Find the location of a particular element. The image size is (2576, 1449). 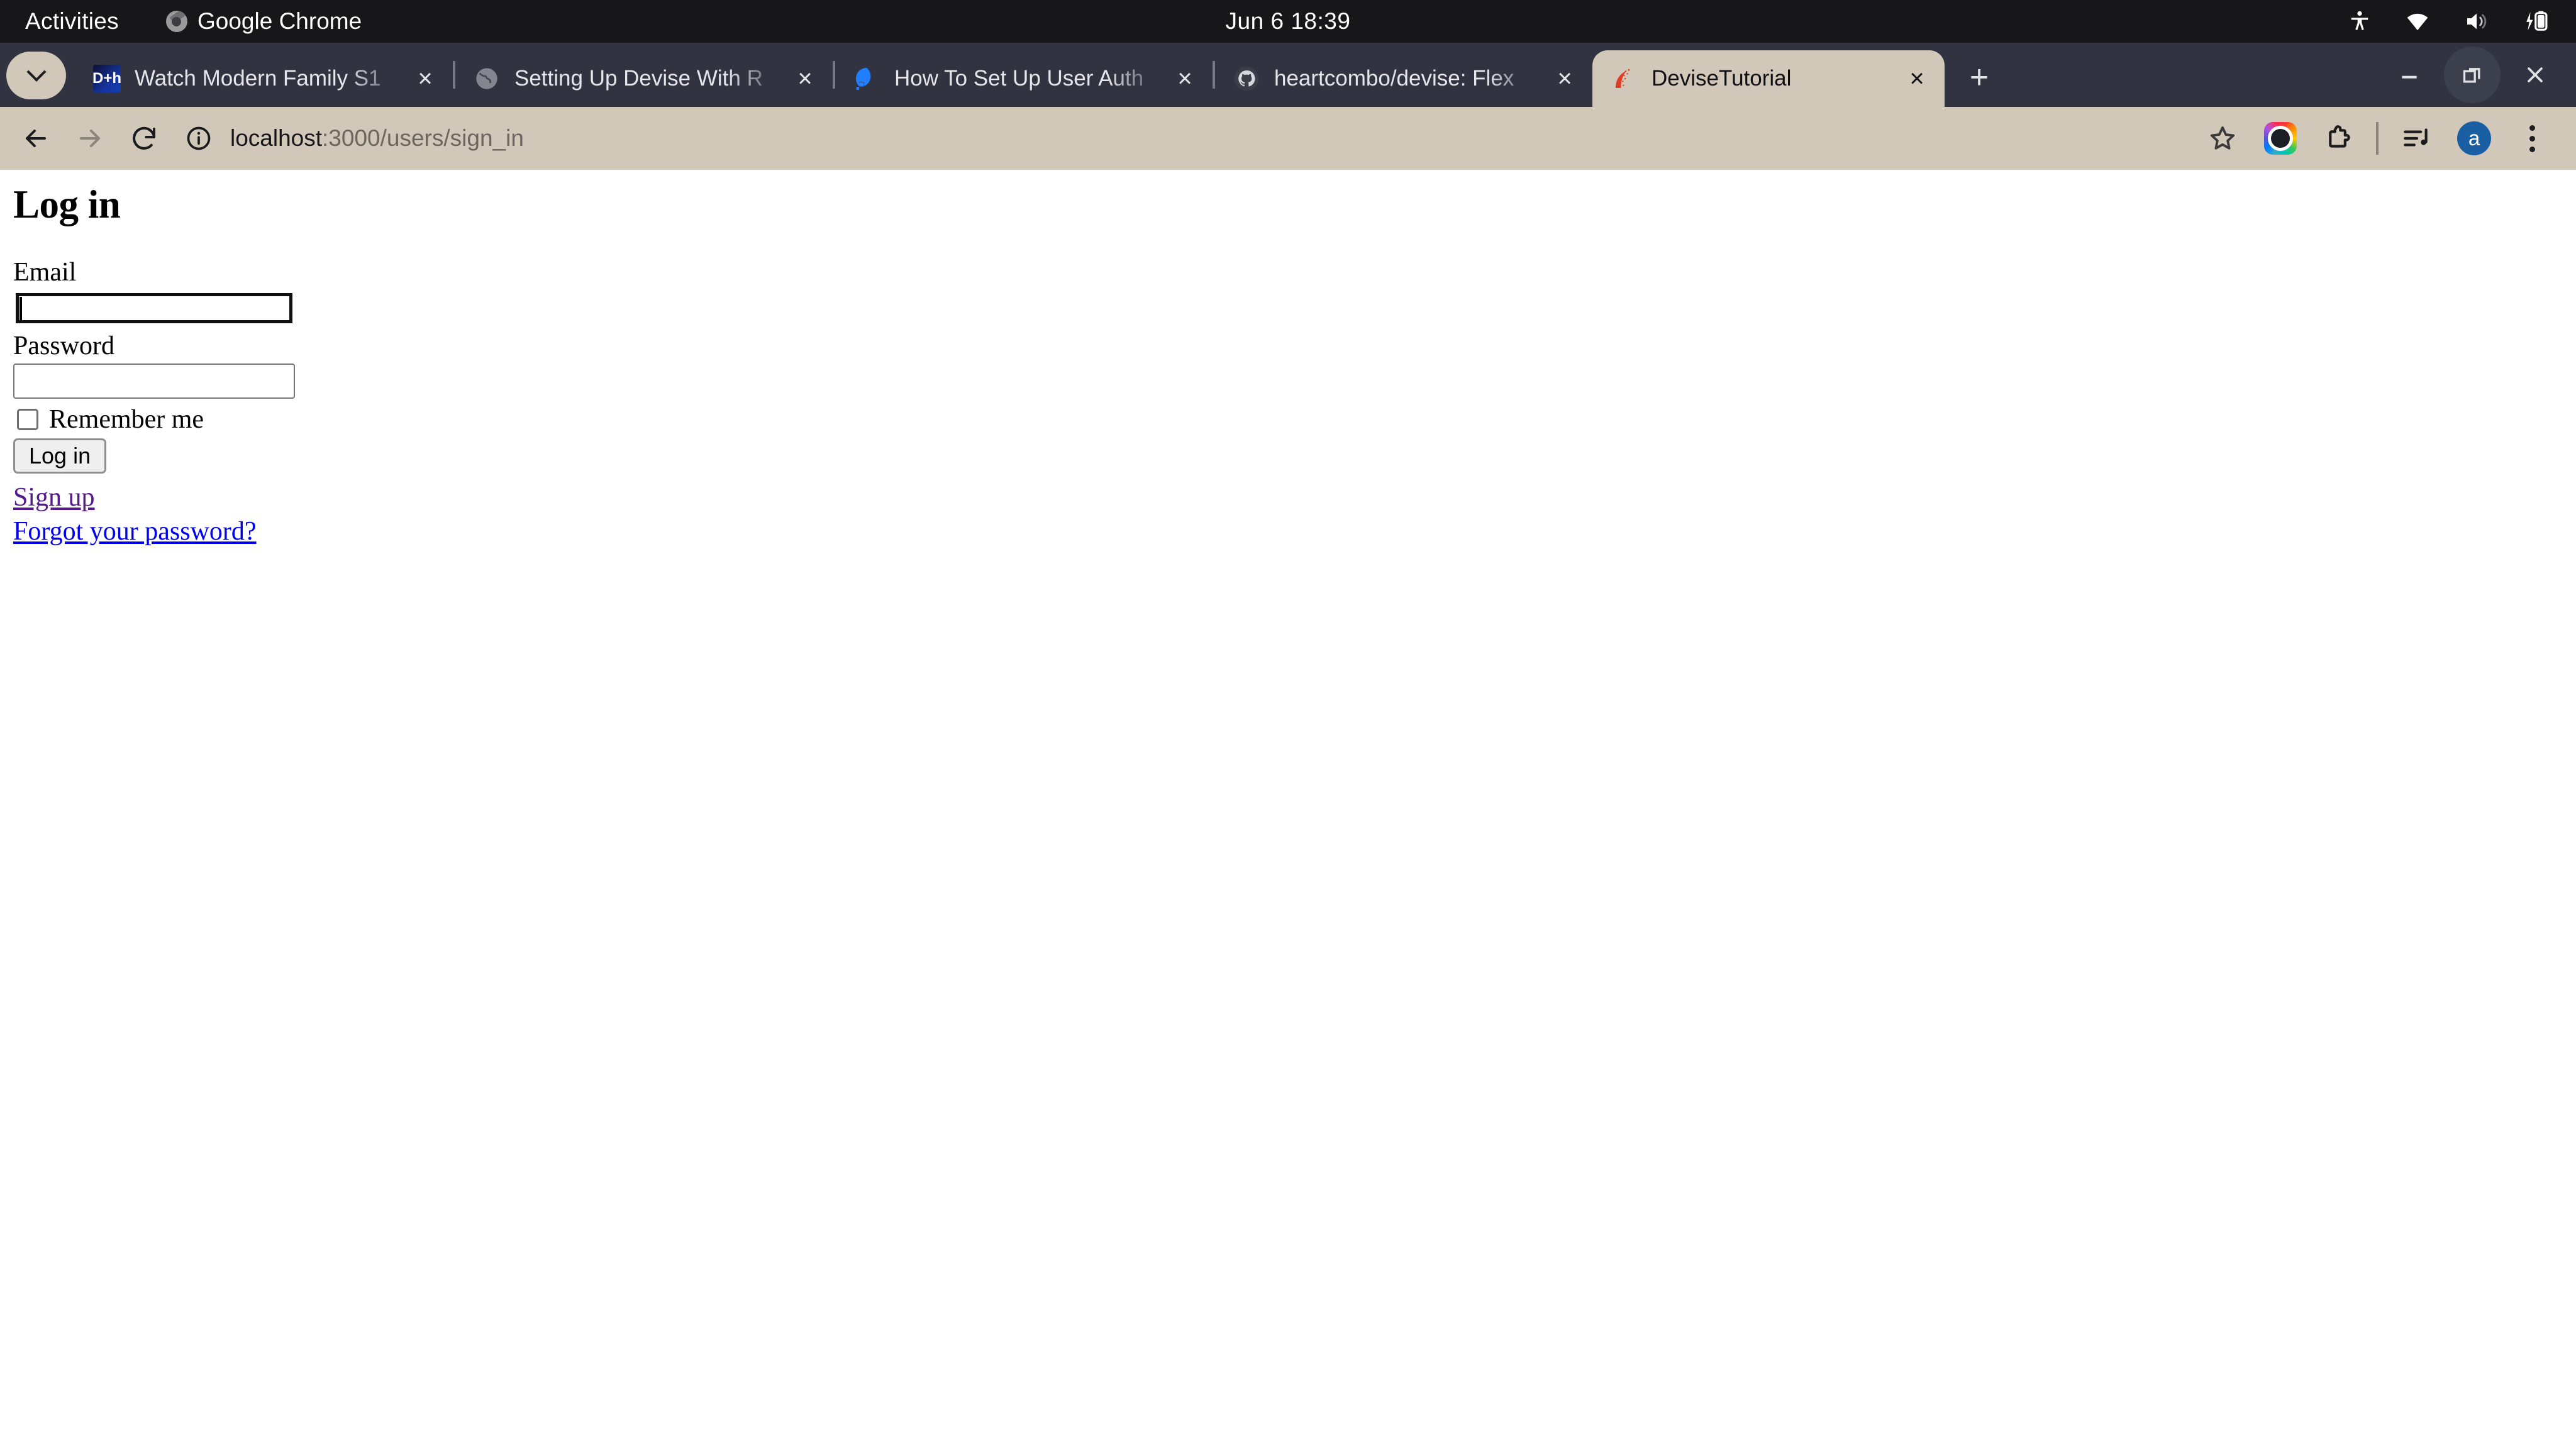

lens-extension-button is located at coordinates (2280, 138).